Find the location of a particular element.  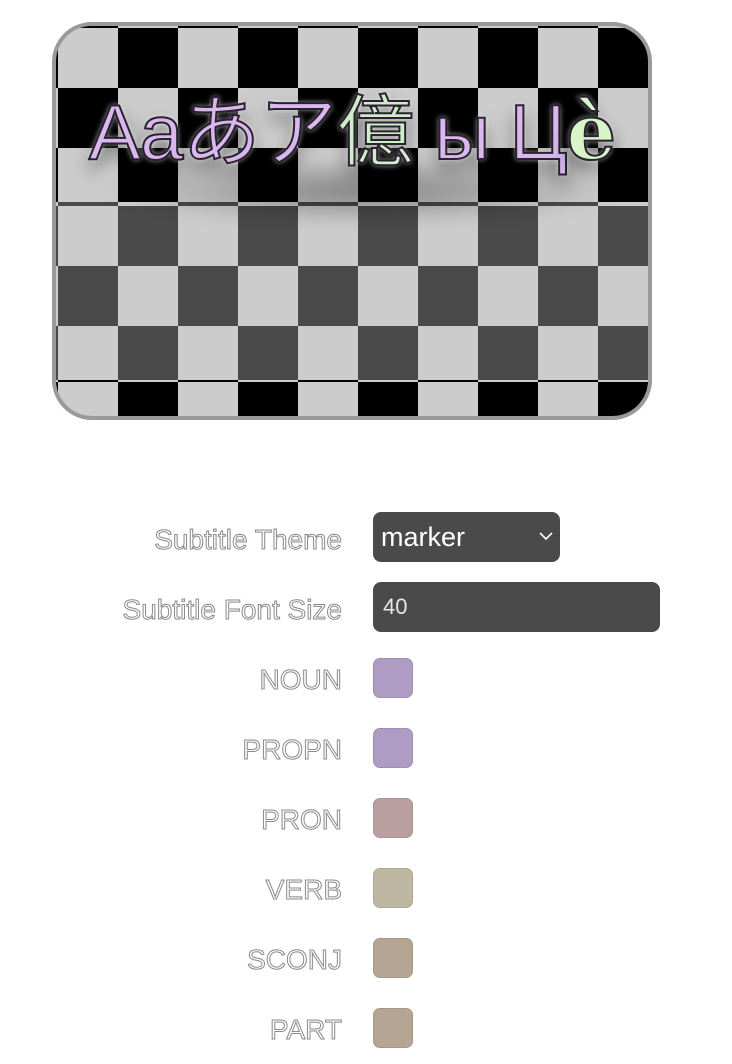

theme-select-value: marker is located at coordinates (423, 537).